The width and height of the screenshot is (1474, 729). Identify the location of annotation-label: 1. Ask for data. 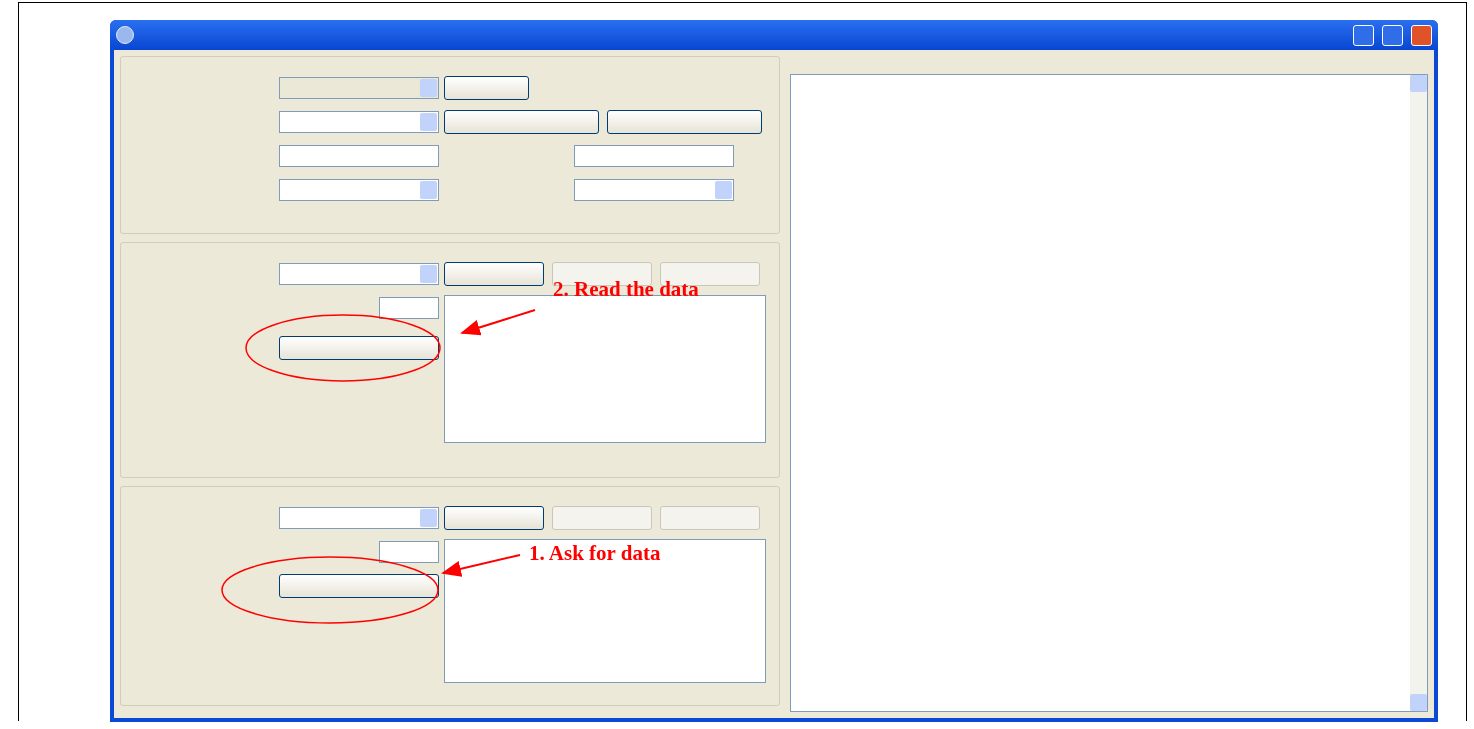
(595, 553).